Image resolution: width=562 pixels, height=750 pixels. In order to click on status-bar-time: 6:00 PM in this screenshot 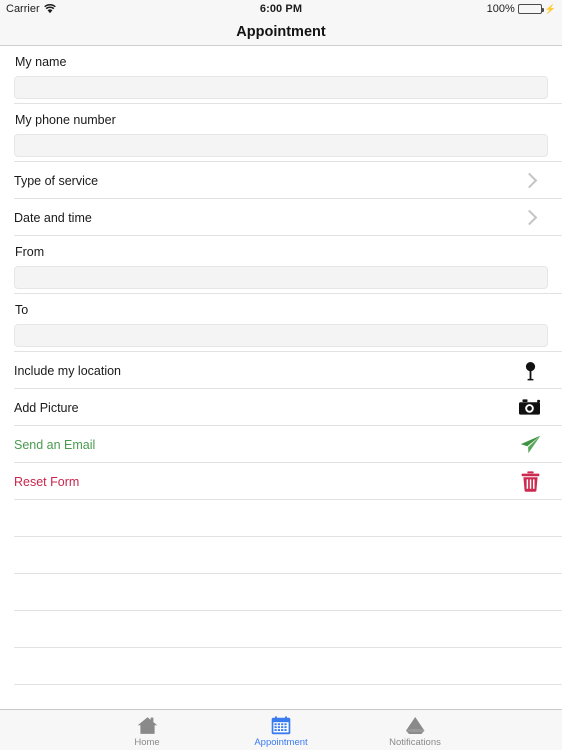, I will do `click(281, 9)`.